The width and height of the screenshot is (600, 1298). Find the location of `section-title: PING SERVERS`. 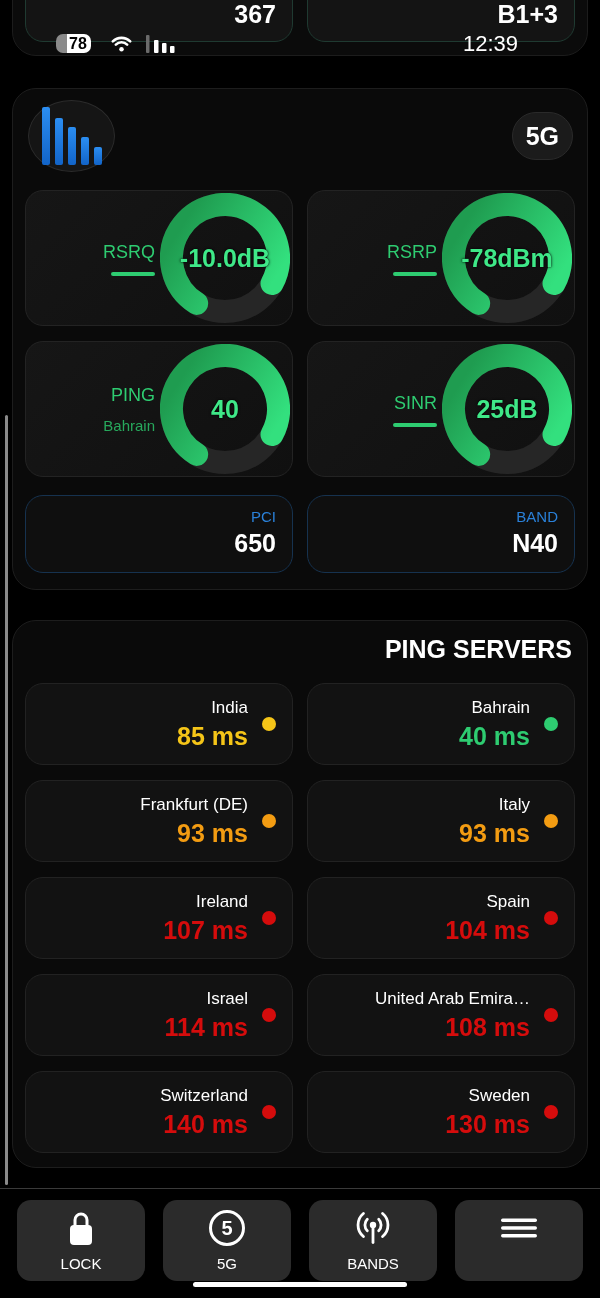

section-title: PING SERVERS is located at coordinates (478, 649).